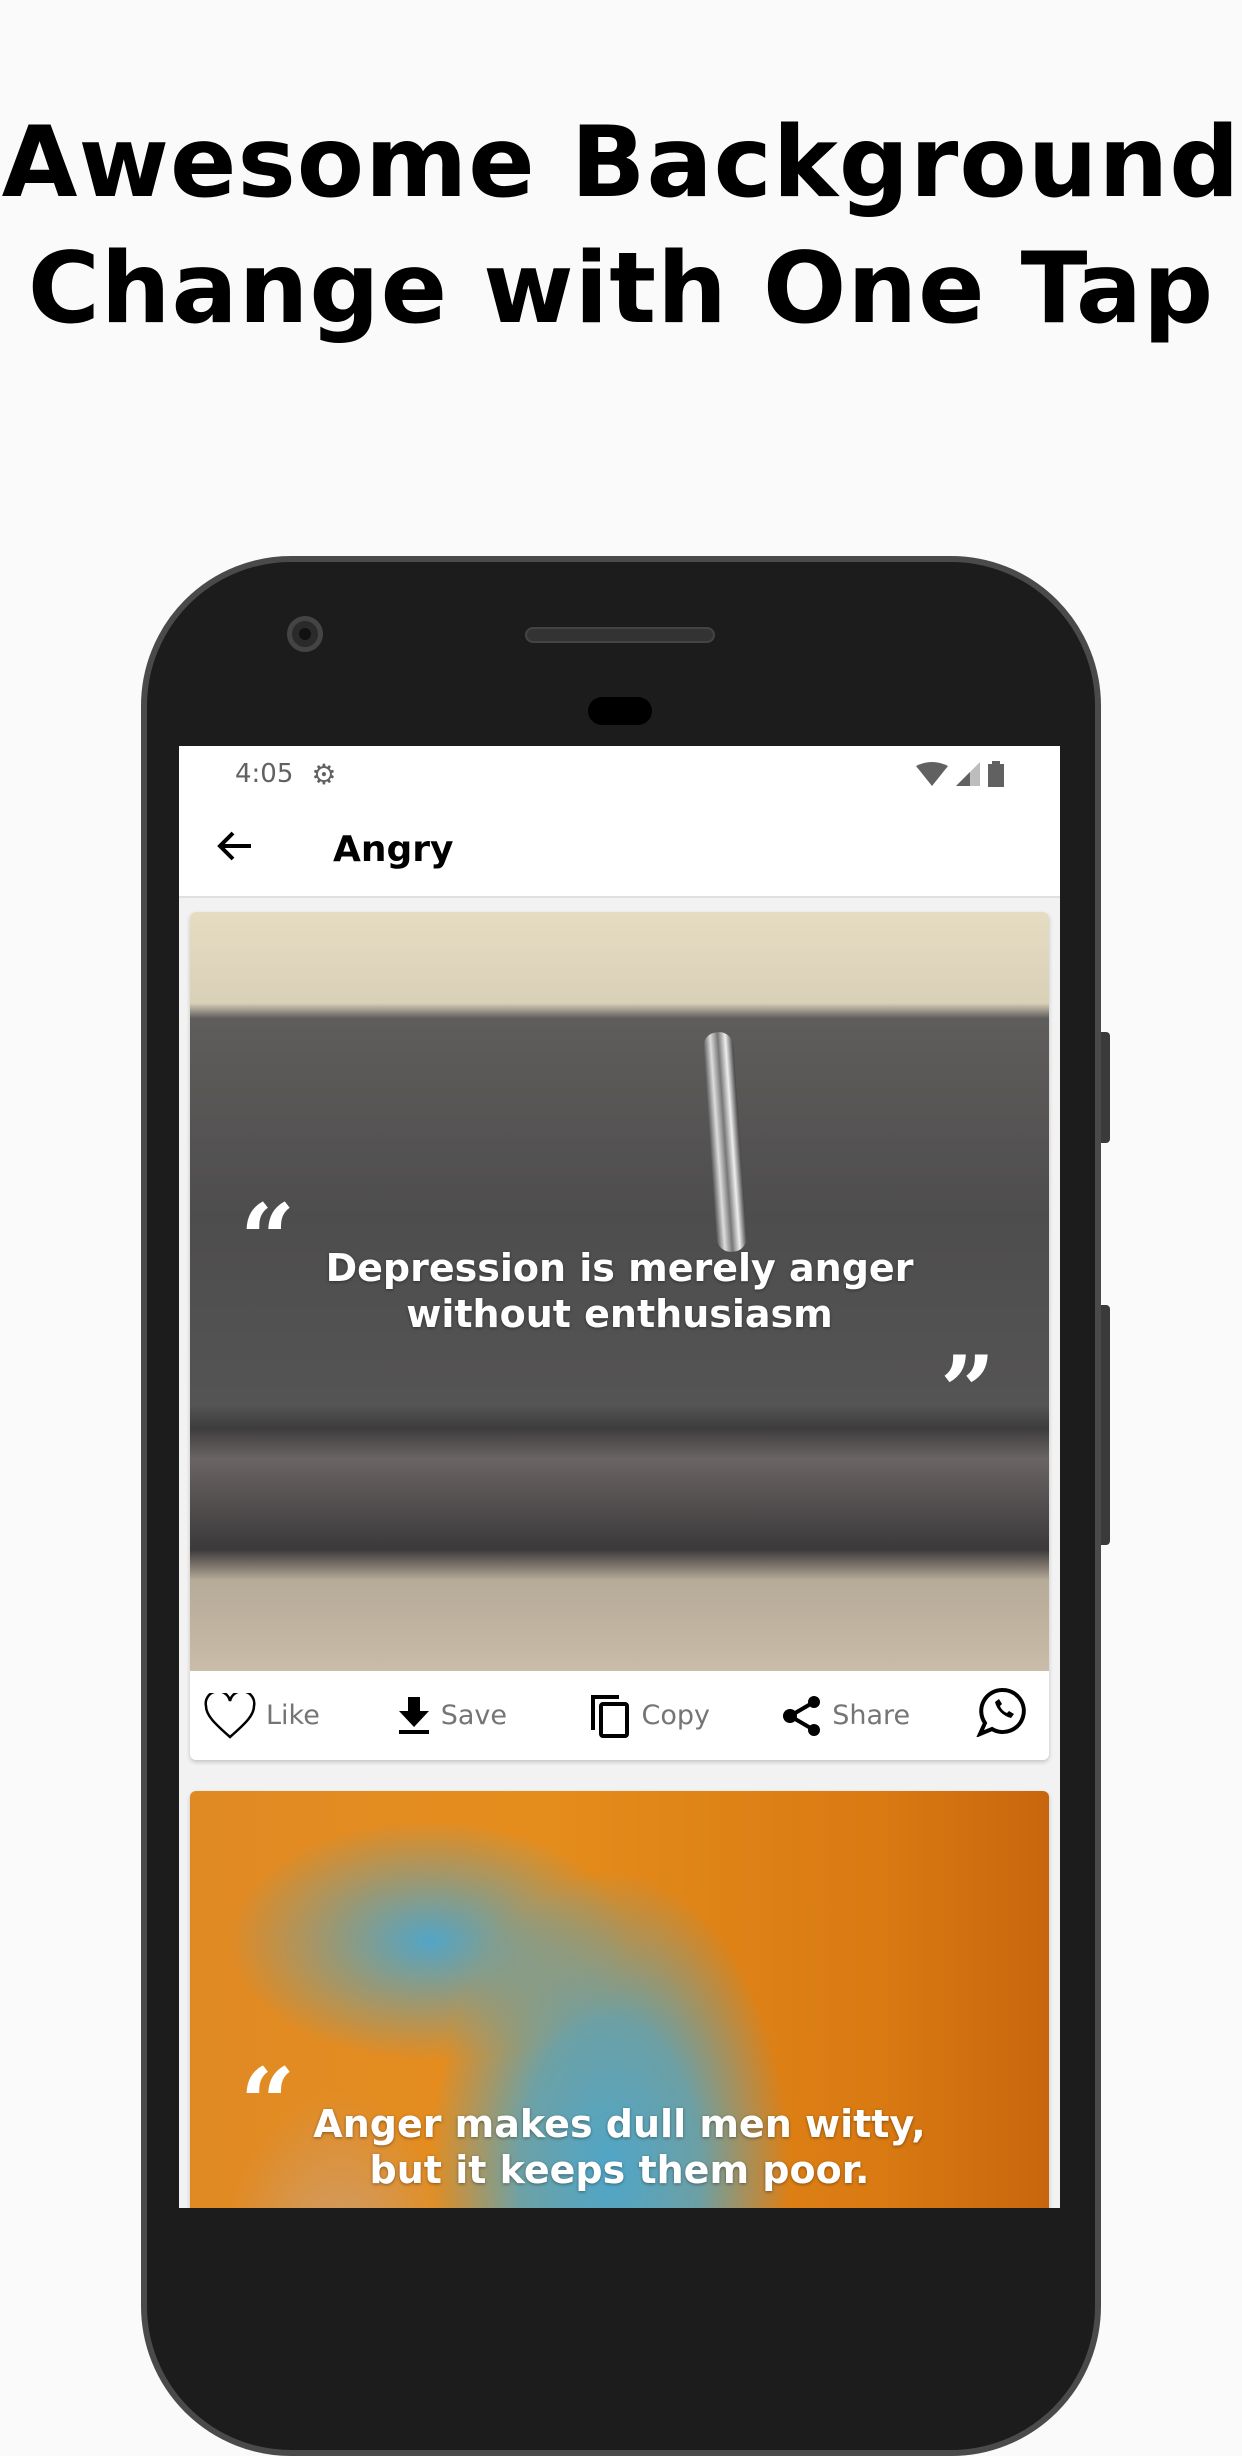 This screenshot has height=2456, width=1242. Describe the element at coordinates (621, 289) in the screenshot. I see `headline-line2: Change with One Tap` at that location.